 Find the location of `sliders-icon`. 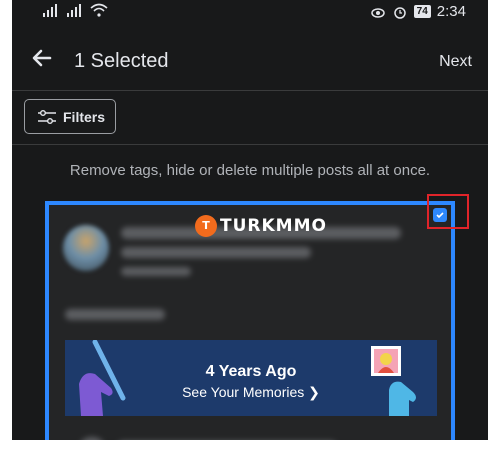

sliders-icon is located at coordinates (47, 116).